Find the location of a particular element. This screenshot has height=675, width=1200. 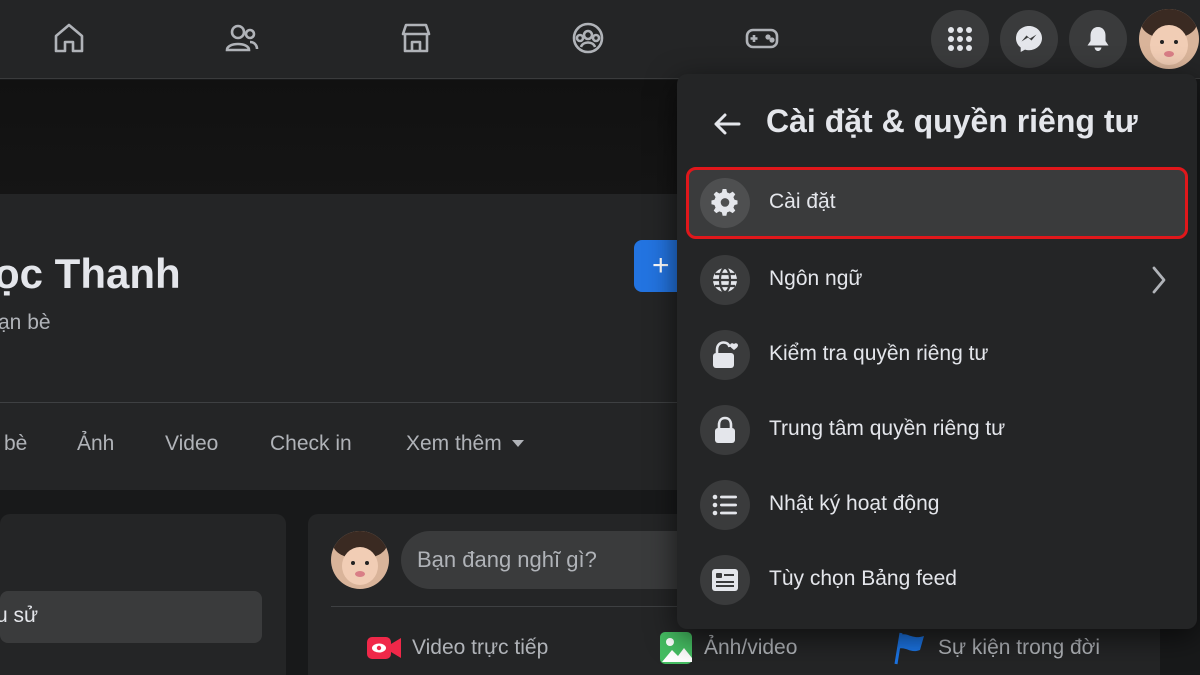

menu-item-activity-log: Nhật ký hoạt động is located at coordinates (937, 505).